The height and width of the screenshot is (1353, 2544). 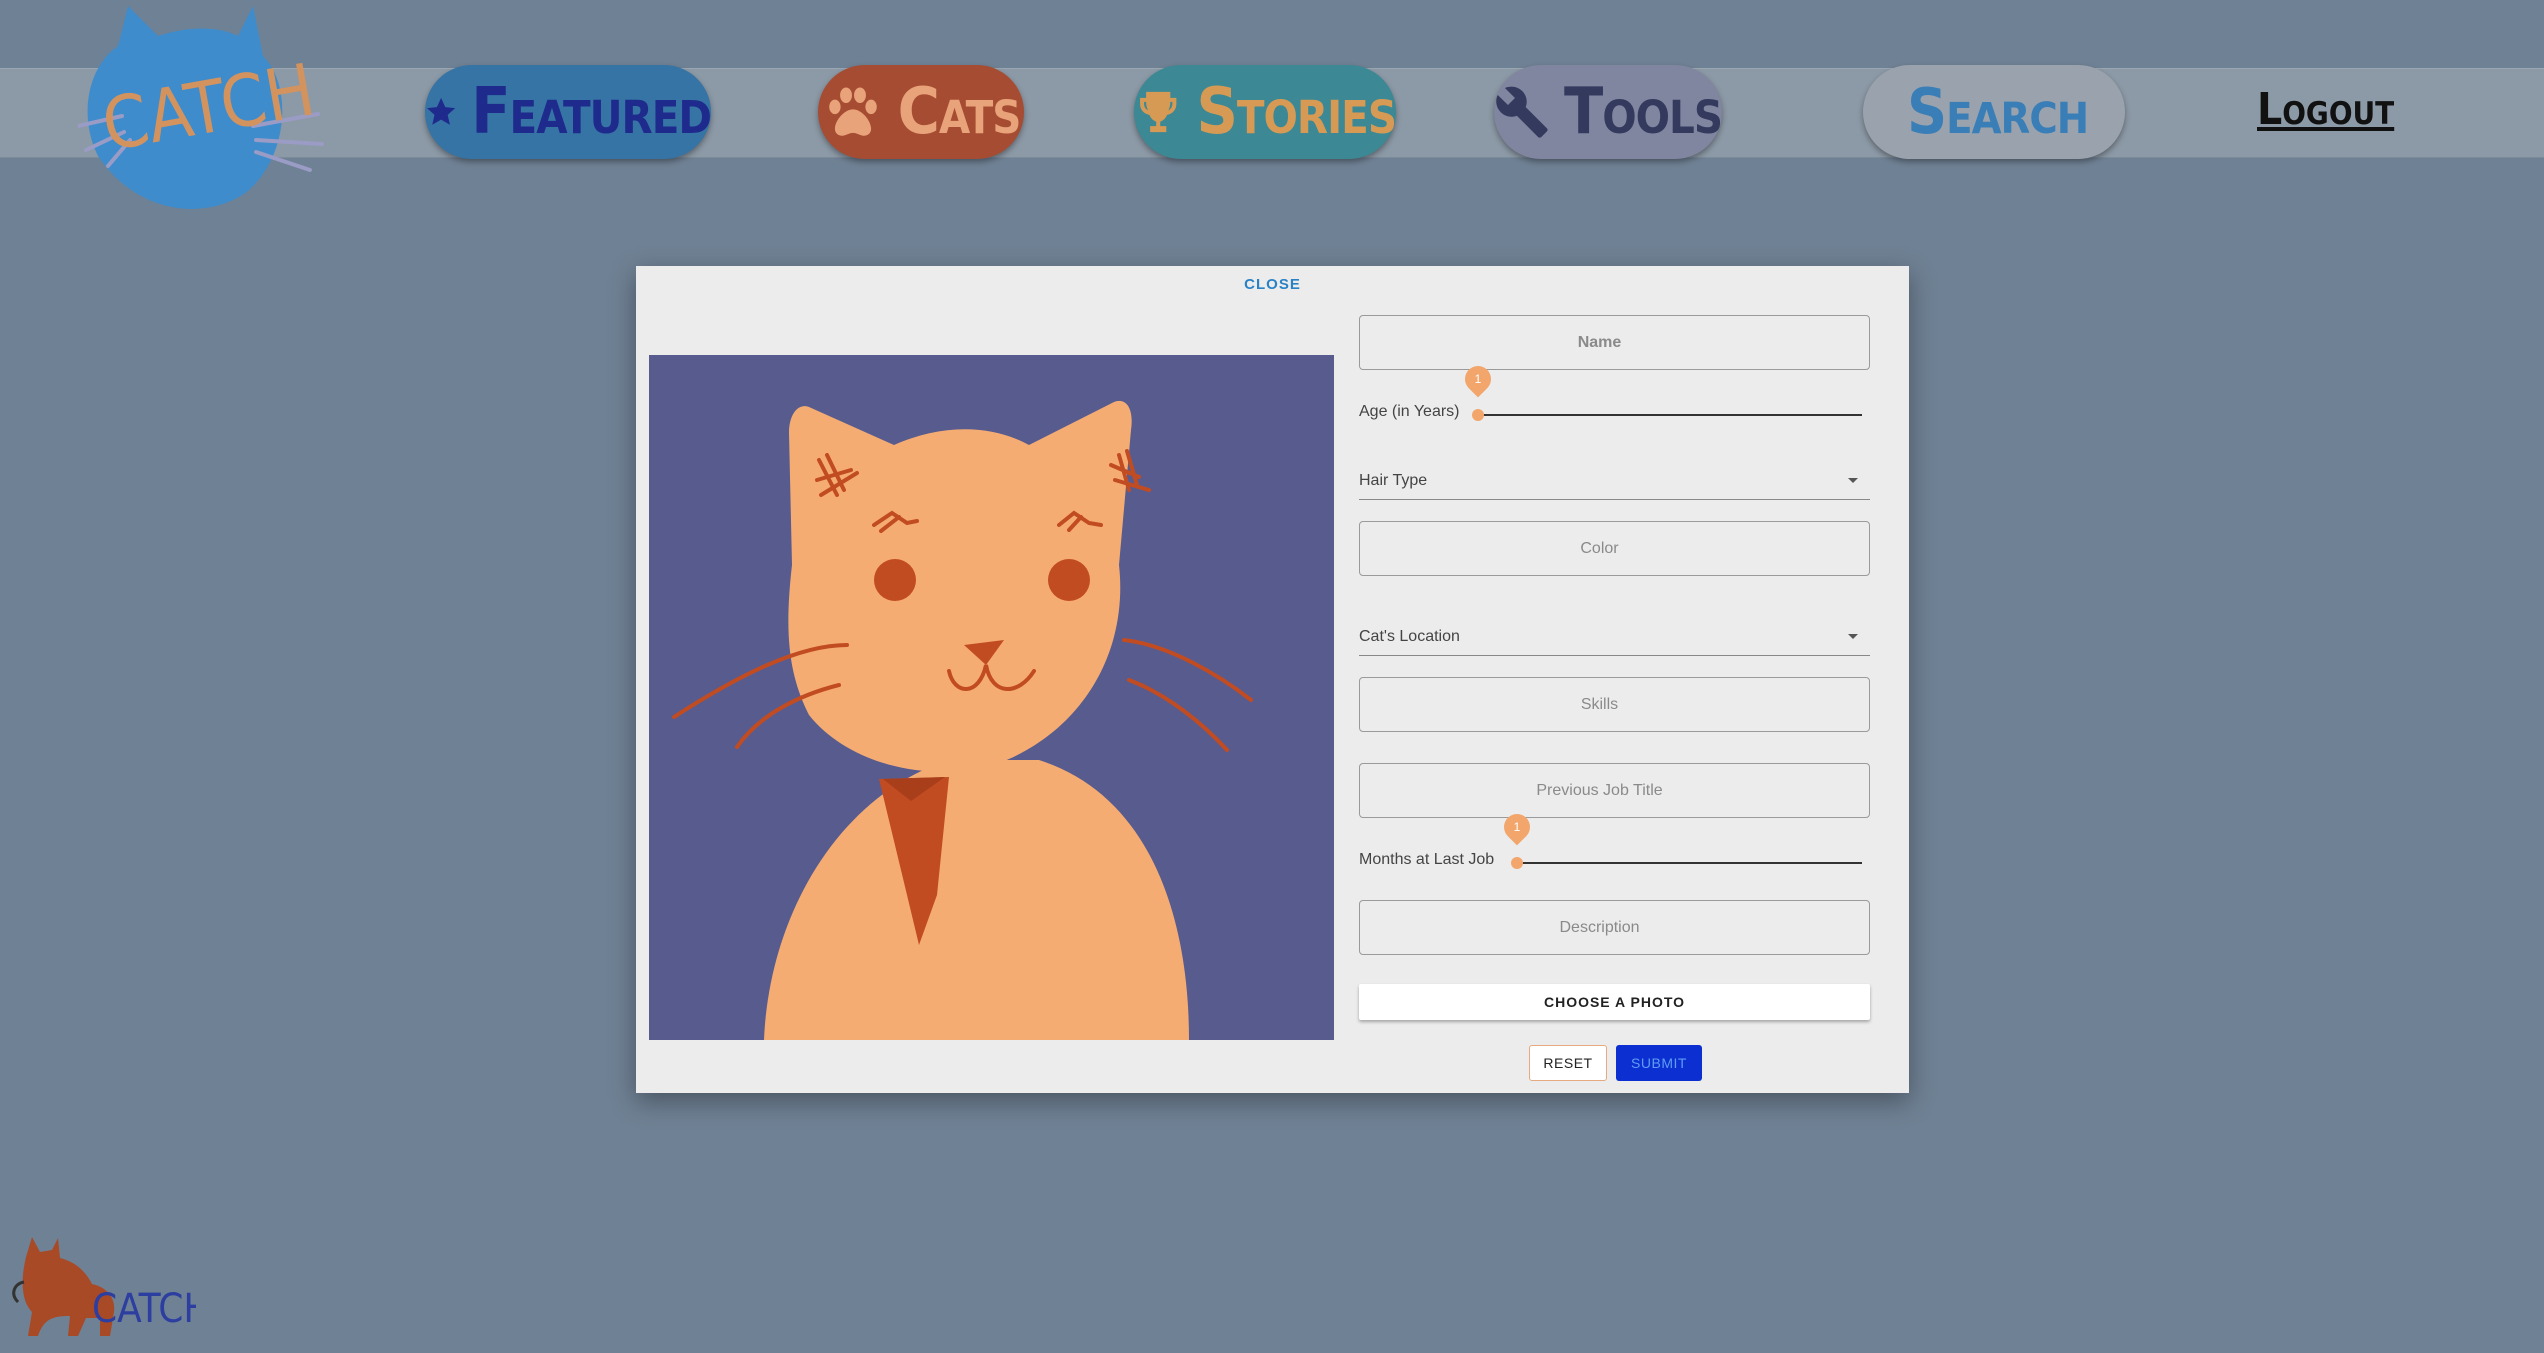 What do you see at coordinates (1614, 395) in the screenshot?
I see `age-slider-row: Age (in Years) 1` at bounding box center [1614, 395].